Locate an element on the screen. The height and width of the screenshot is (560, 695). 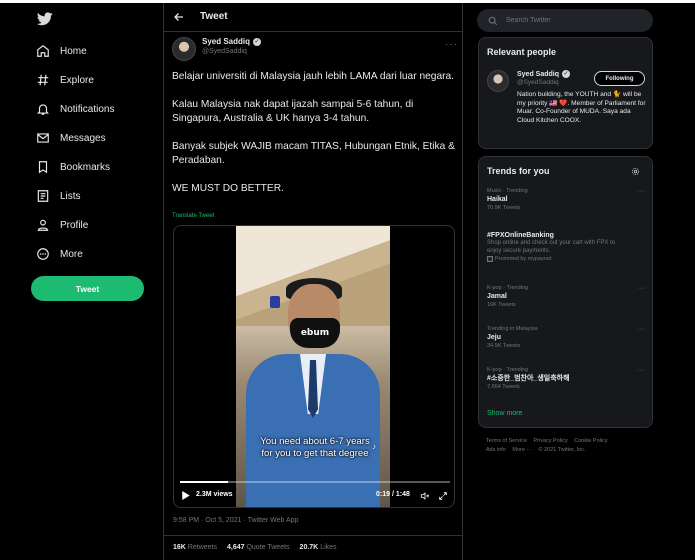
nav-bookmarks: Bookmarks is located at coordinates (73, 167).